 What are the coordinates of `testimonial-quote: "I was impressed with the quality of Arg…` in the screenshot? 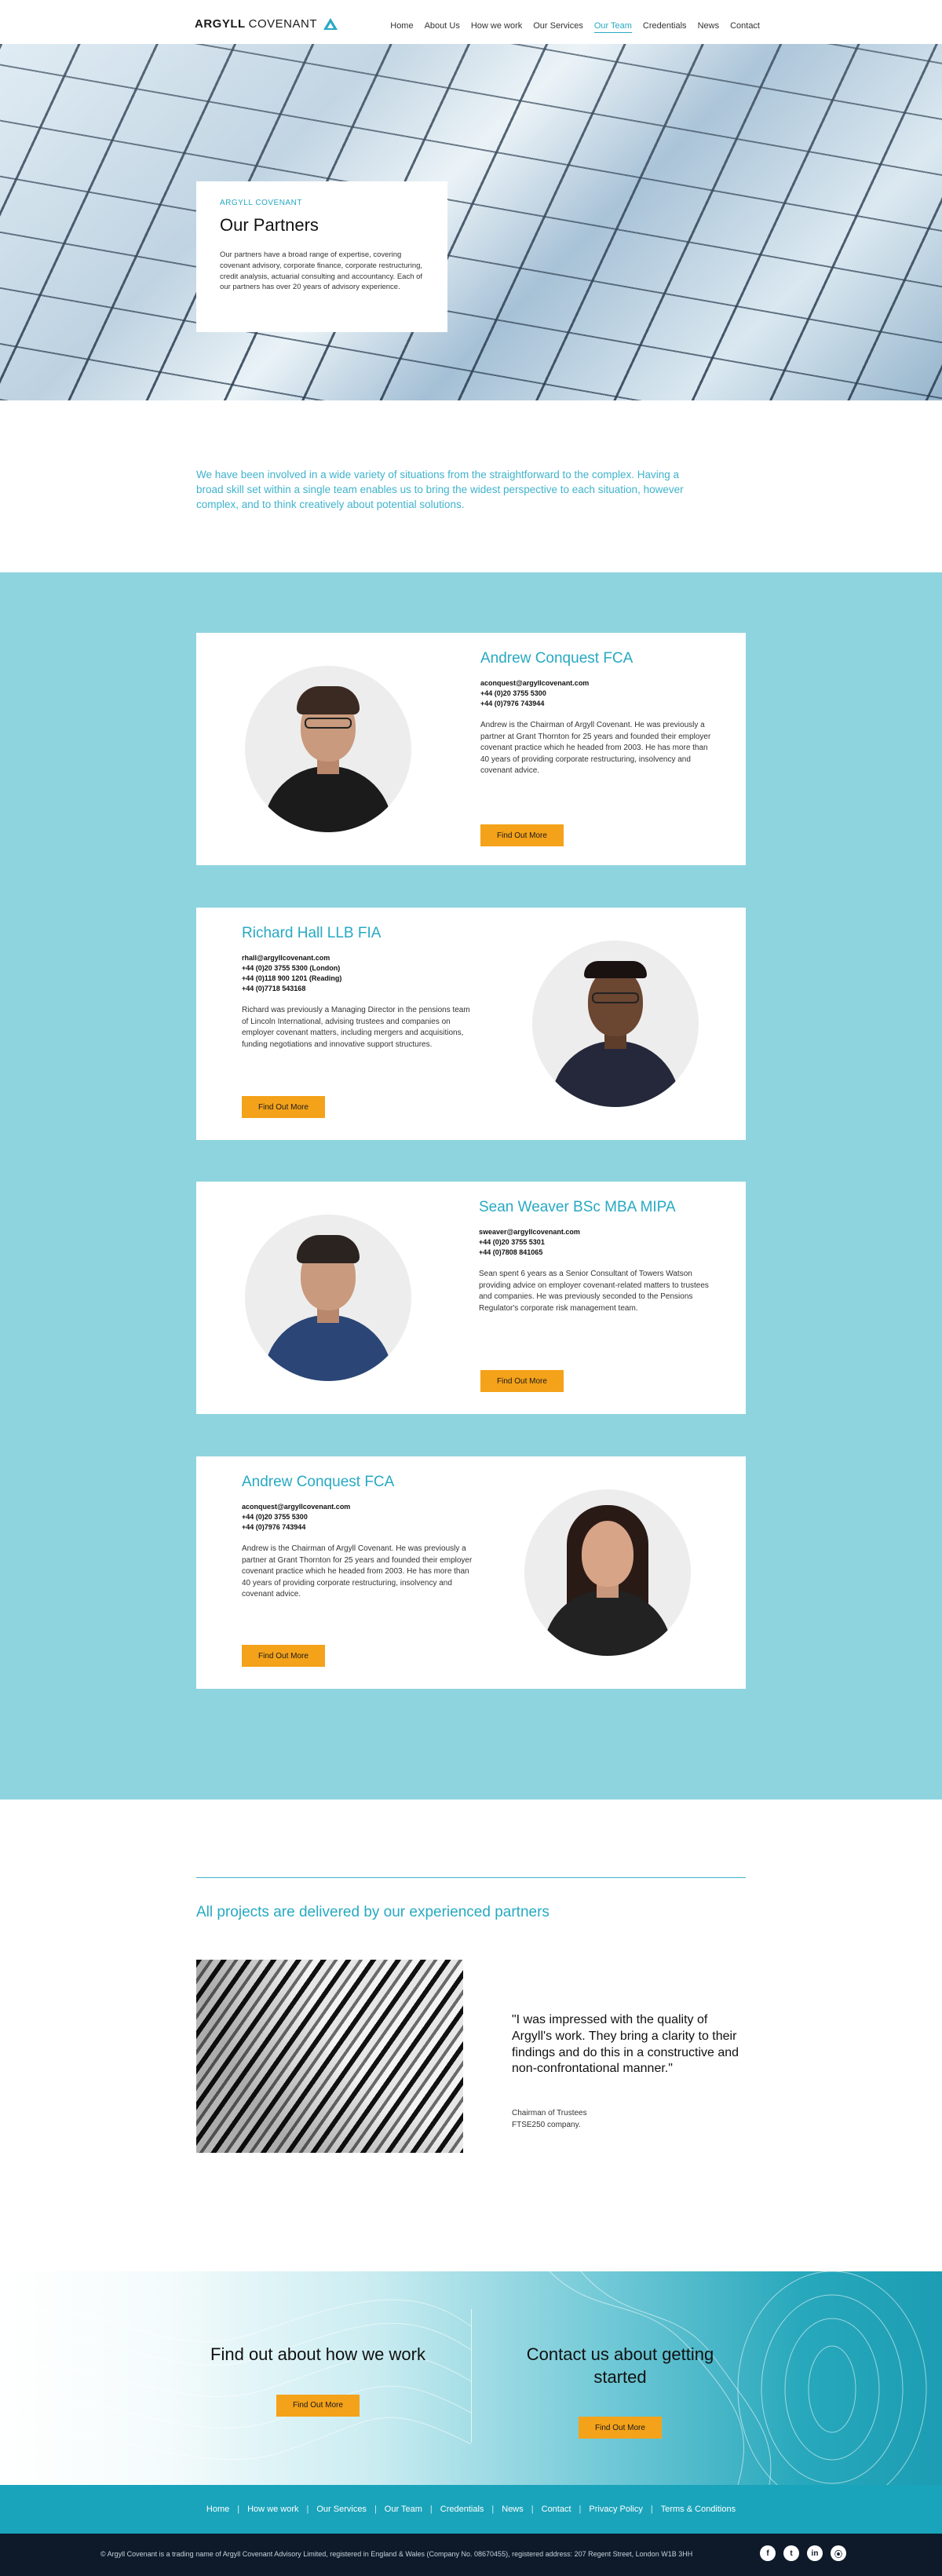 It's located at (625, 2045).